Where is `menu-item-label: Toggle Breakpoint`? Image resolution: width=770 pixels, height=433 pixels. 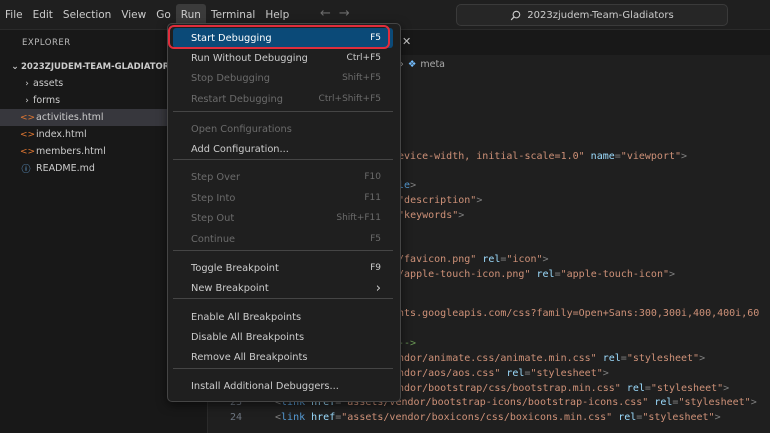
menu-item-label: Toggle Breakpoint is located at coordinates (235, 268).